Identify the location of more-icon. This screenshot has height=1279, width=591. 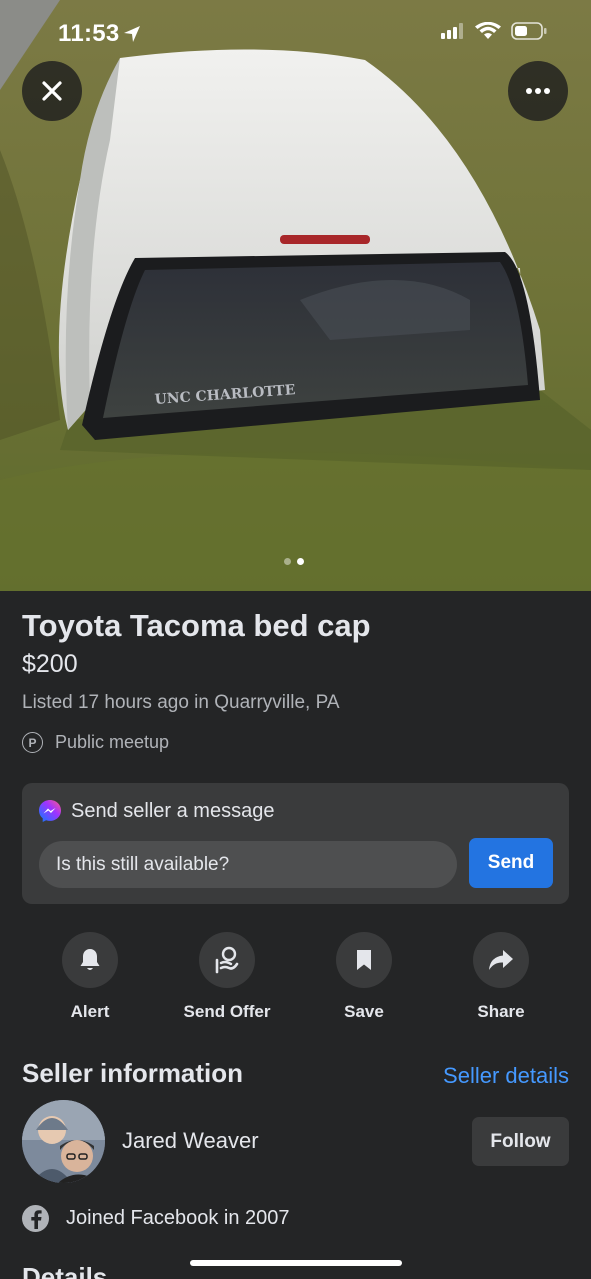
(538, 91).